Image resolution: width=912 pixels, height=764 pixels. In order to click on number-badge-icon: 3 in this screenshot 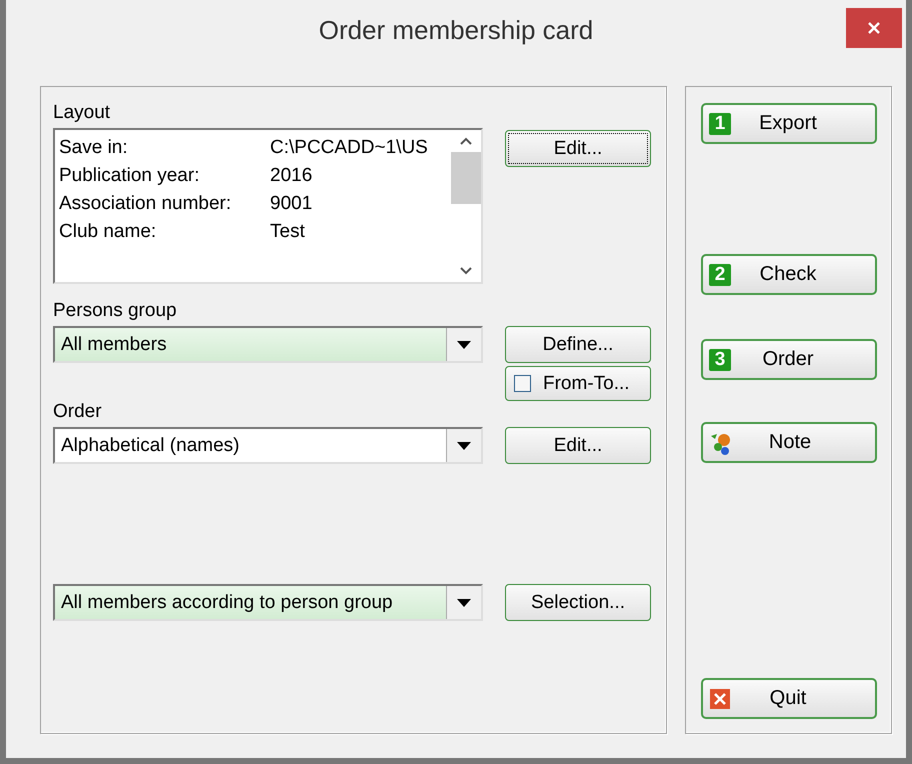, I will do `click(720, 359)`.